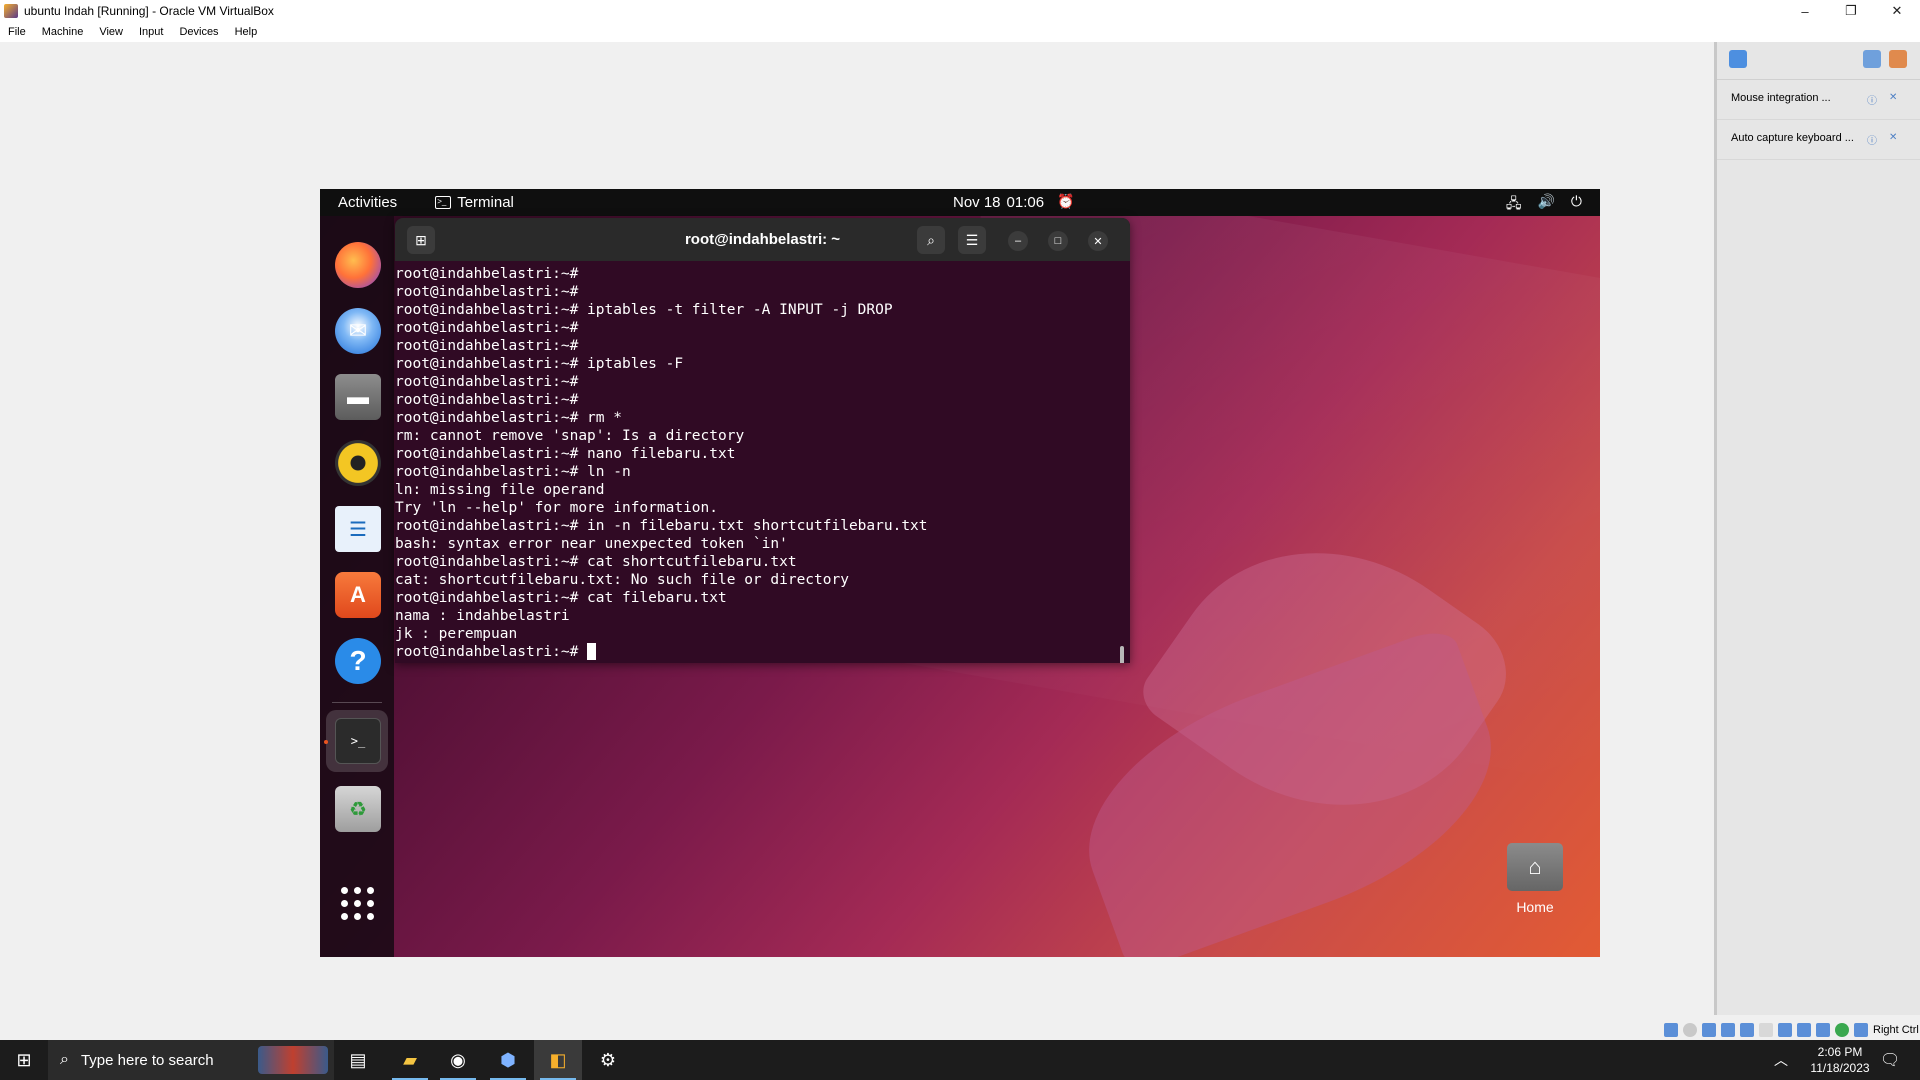  I want to click on show-apps-icon, so click(358, 904).